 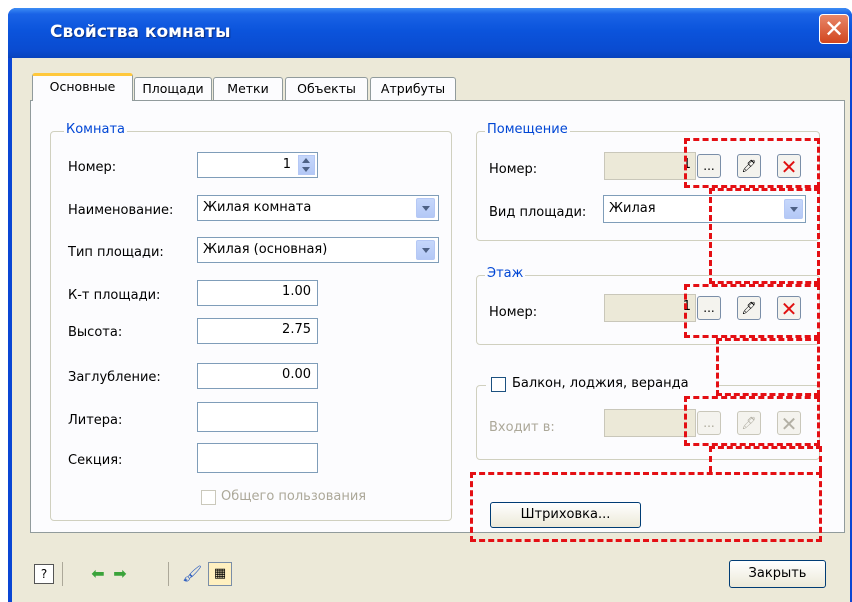 I want to click on premises-number-field: 1, so click(x=650, y=166).